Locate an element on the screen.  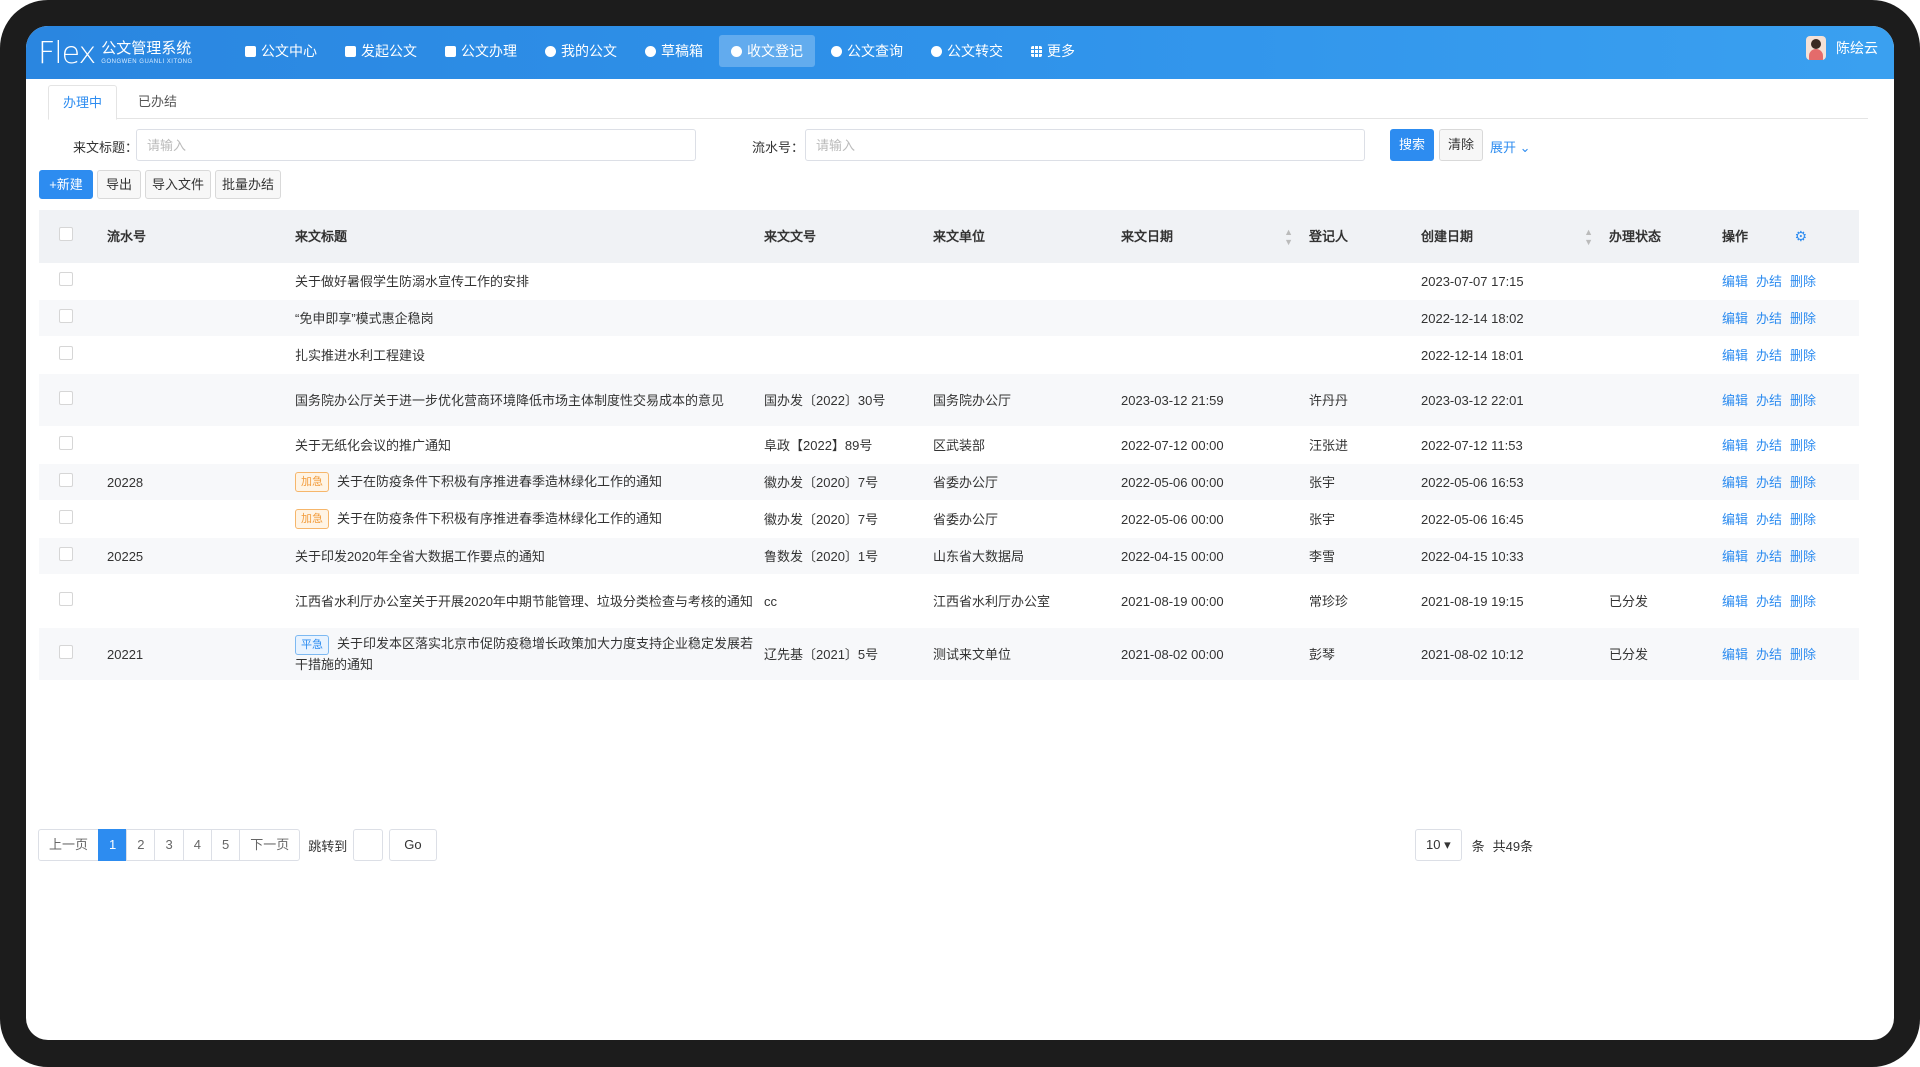
cell-title: 扎实推进水利工程建设 is located at coordinates (529, 355).